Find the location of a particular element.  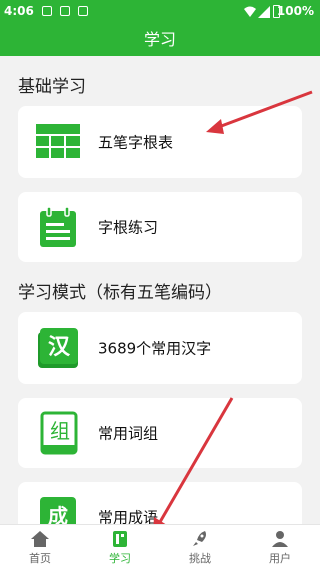

tab-user-label: 用户 is located at coordinates (280, 558).